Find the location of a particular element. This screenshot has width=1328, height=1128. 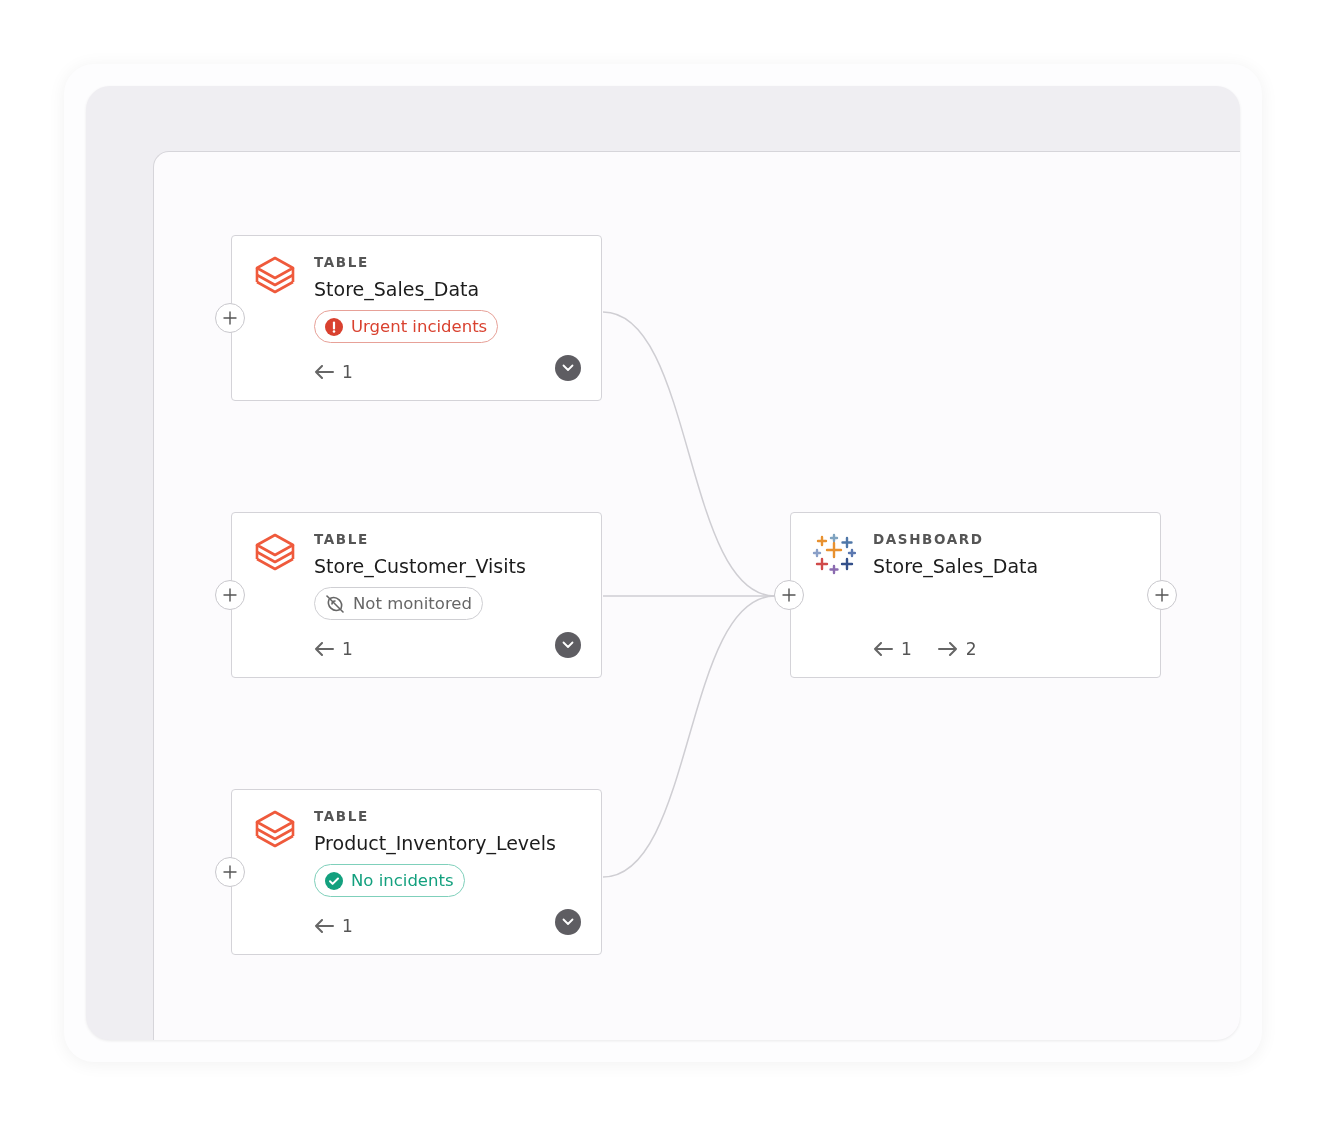

downstream-count: 2 is located at coordinates (971, 649).